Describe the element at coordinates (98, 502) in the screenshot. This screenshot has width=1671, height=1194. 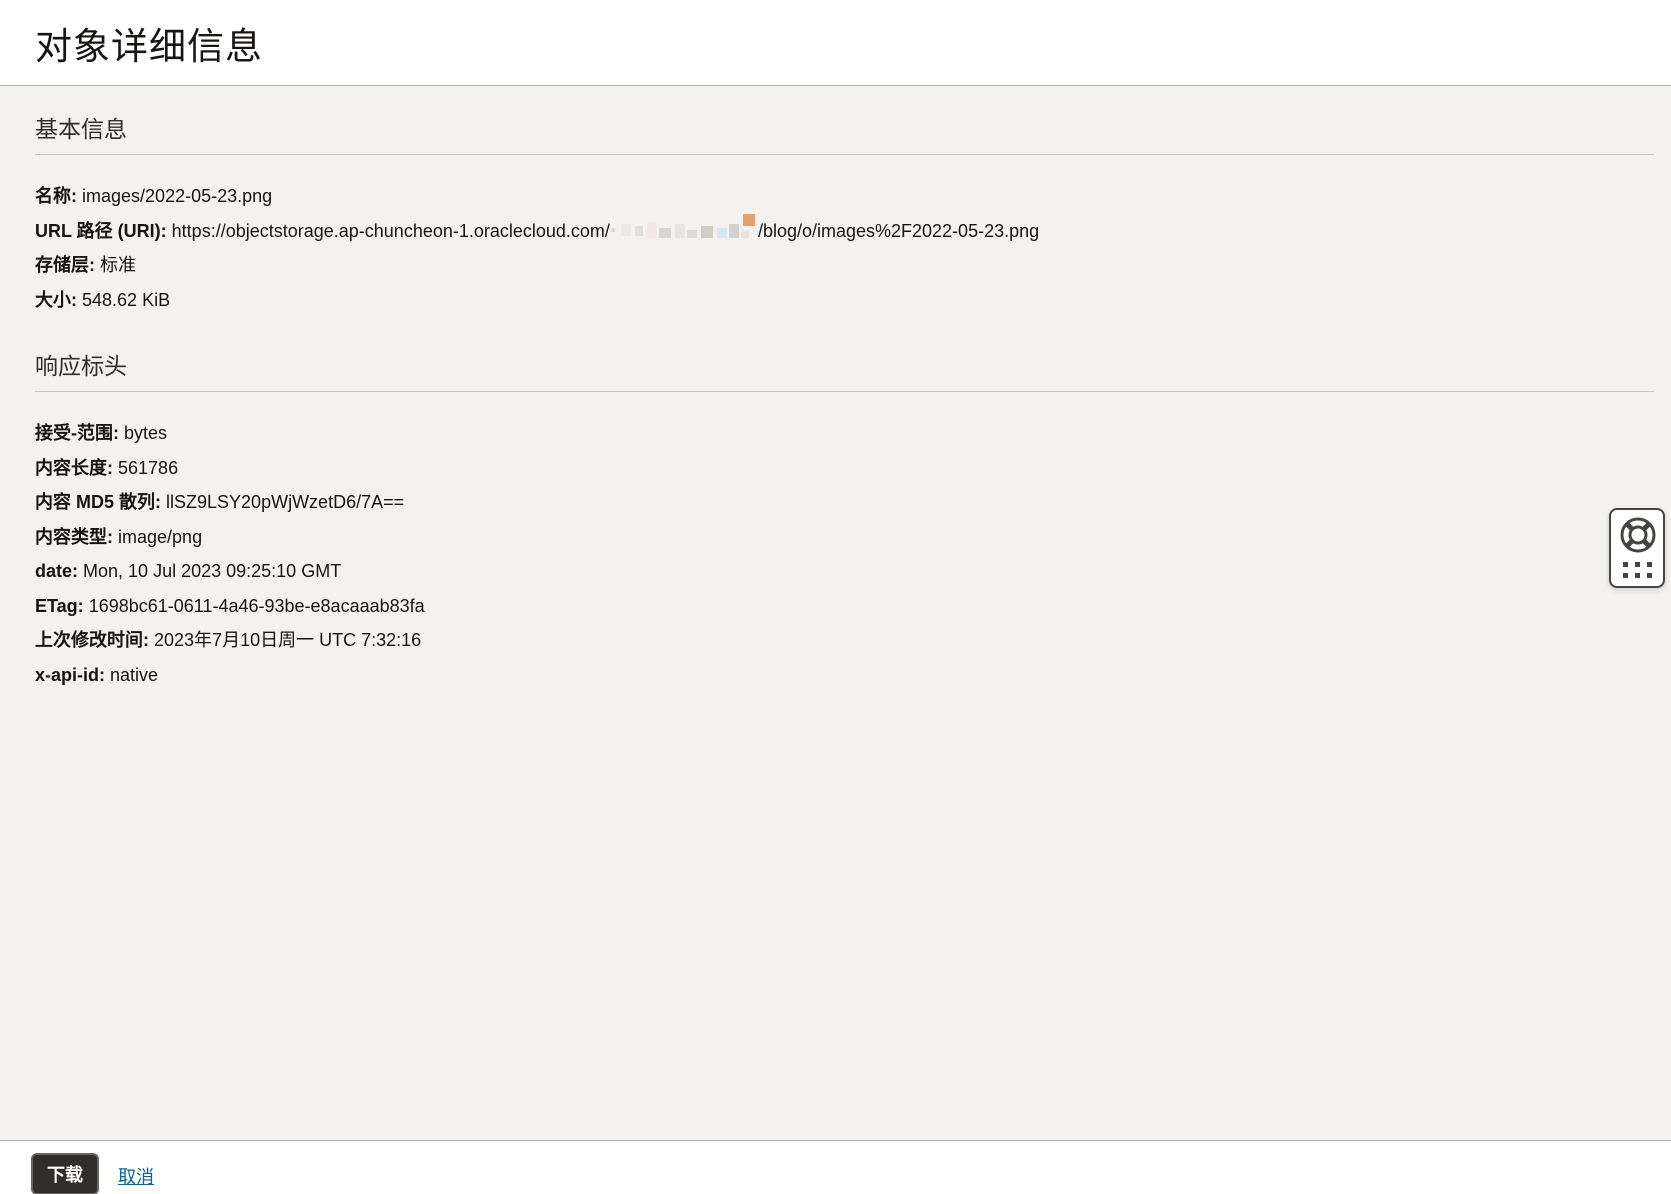
I see `content-md5-label: 内容 MD5 散列:` at that location.